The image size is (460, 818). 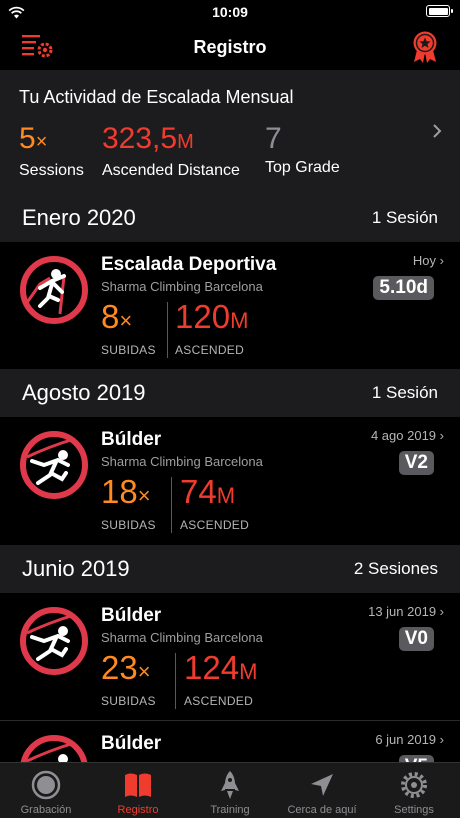 I want to click on nav-bar: Registro, so click(x=230, y=48).